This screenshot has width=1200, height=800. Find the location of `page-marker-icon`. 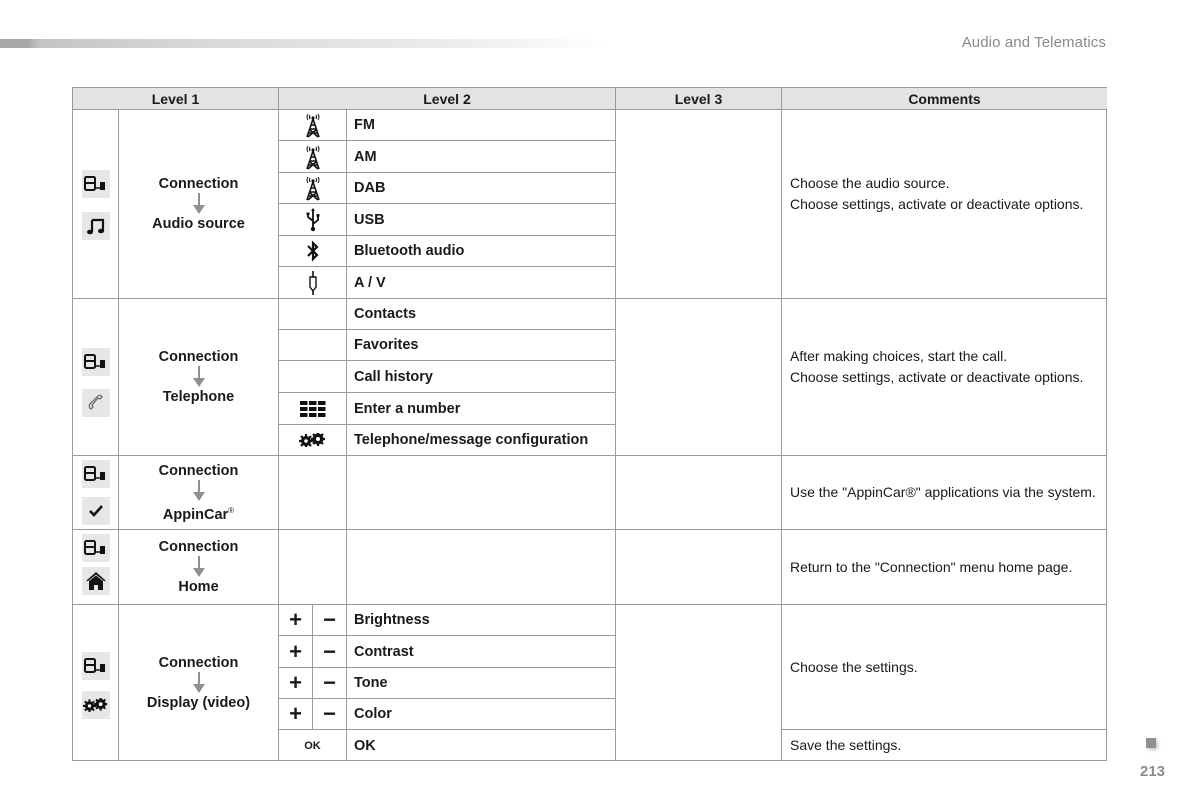

page-marker-icon is located at coordinates (1151, 743).